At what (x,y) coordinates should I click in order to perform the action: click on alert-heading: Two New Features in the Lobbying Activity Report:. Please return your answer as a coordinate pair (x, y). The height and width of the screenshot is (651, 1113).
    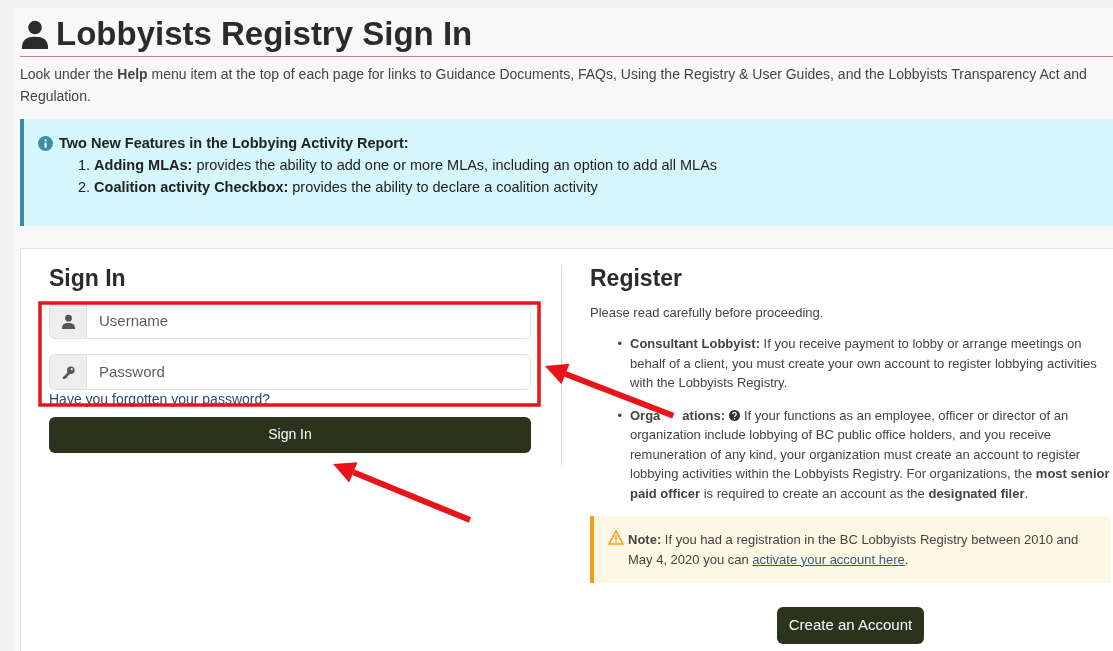
    Looking at the image, I should click on (234, 143).